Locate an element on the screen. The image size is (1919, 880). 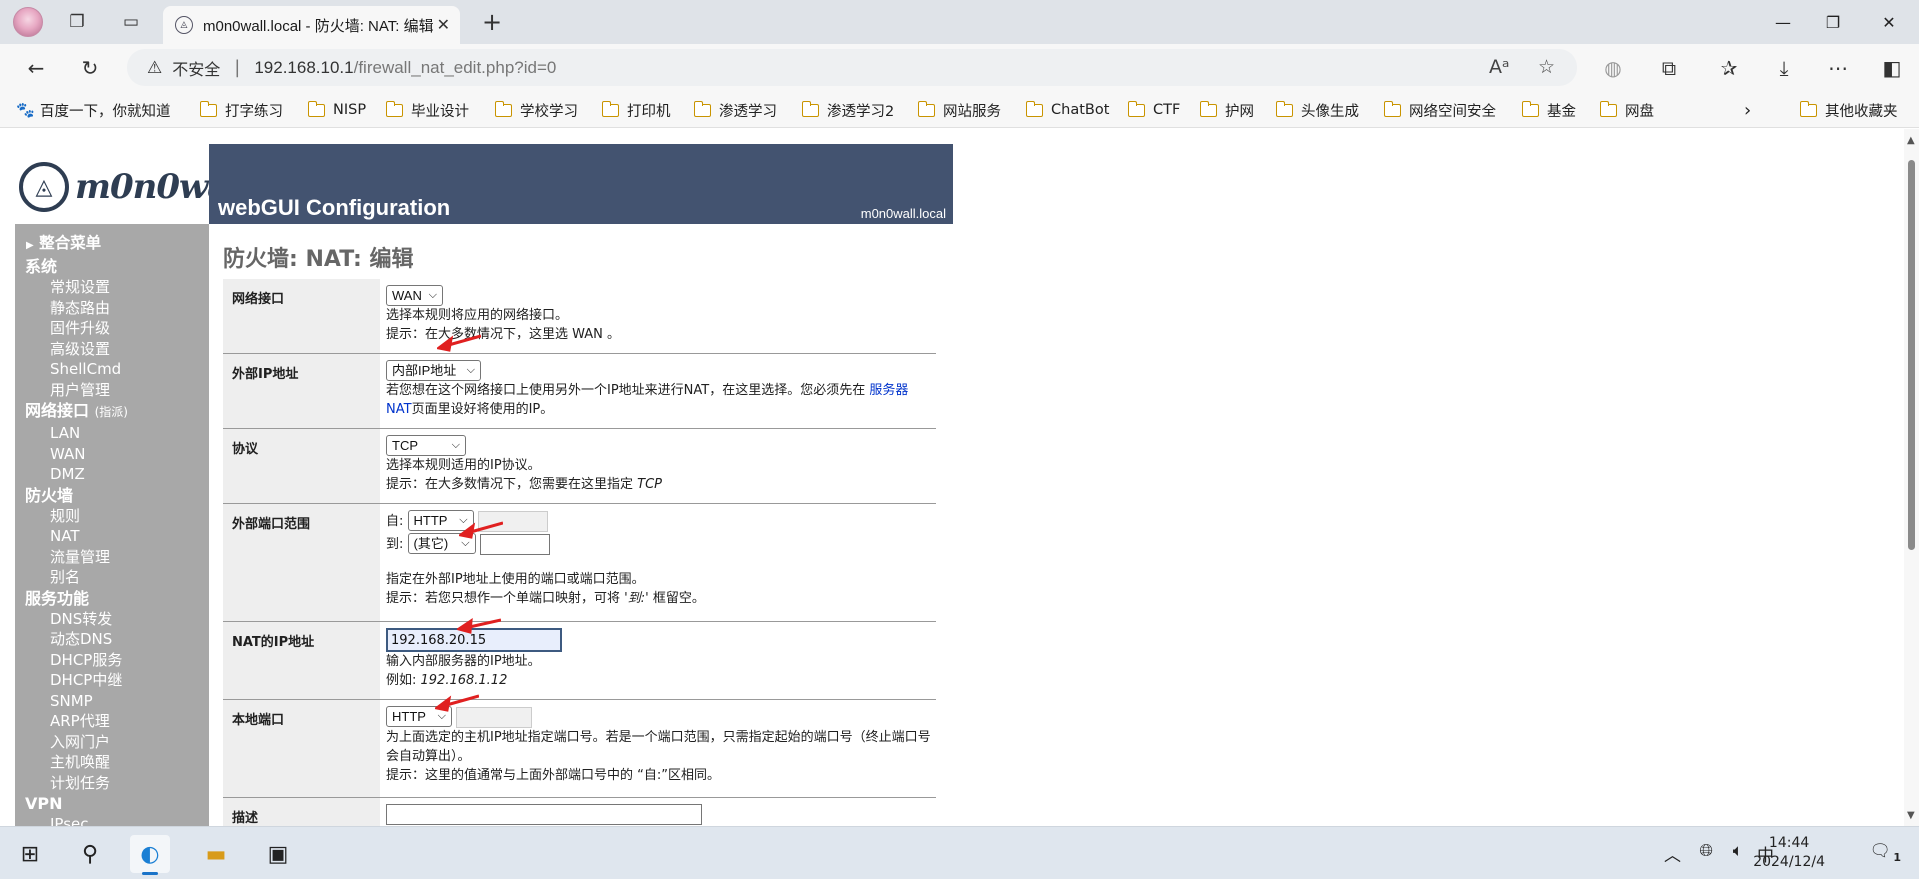
favorite-star-icon: ☆ is located at coordinates (1546, 67).